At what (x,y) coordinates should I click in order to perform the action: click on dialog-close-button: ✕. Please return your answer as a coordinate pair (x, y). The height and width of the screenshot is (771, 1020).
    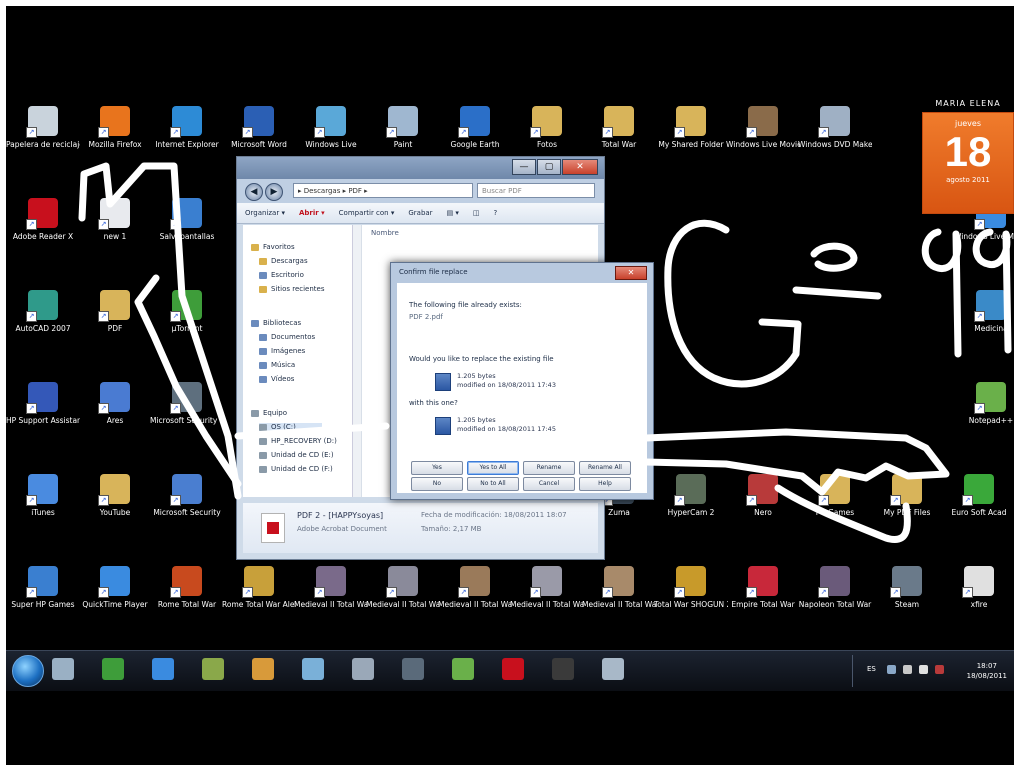
    Looking at the image, I should click on (631, 273).